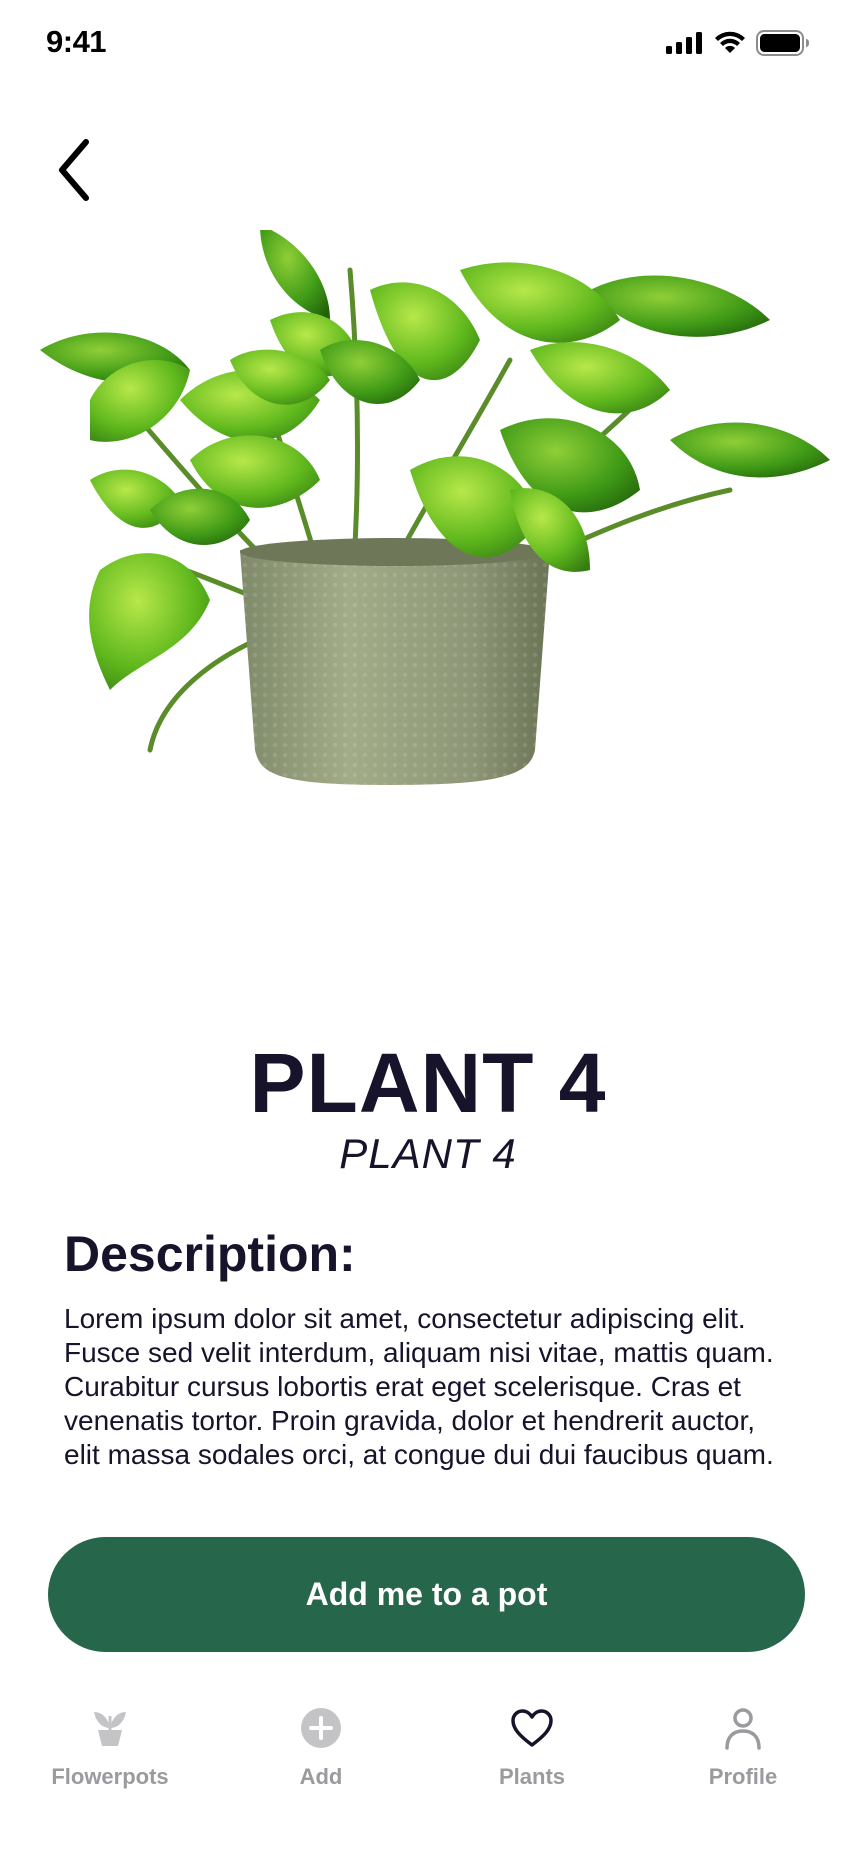  Describe the element at coordinates (428, 1760) in the screenshot. I see `bottom-nav: Flowerpots Add Plants Profile` at that location.